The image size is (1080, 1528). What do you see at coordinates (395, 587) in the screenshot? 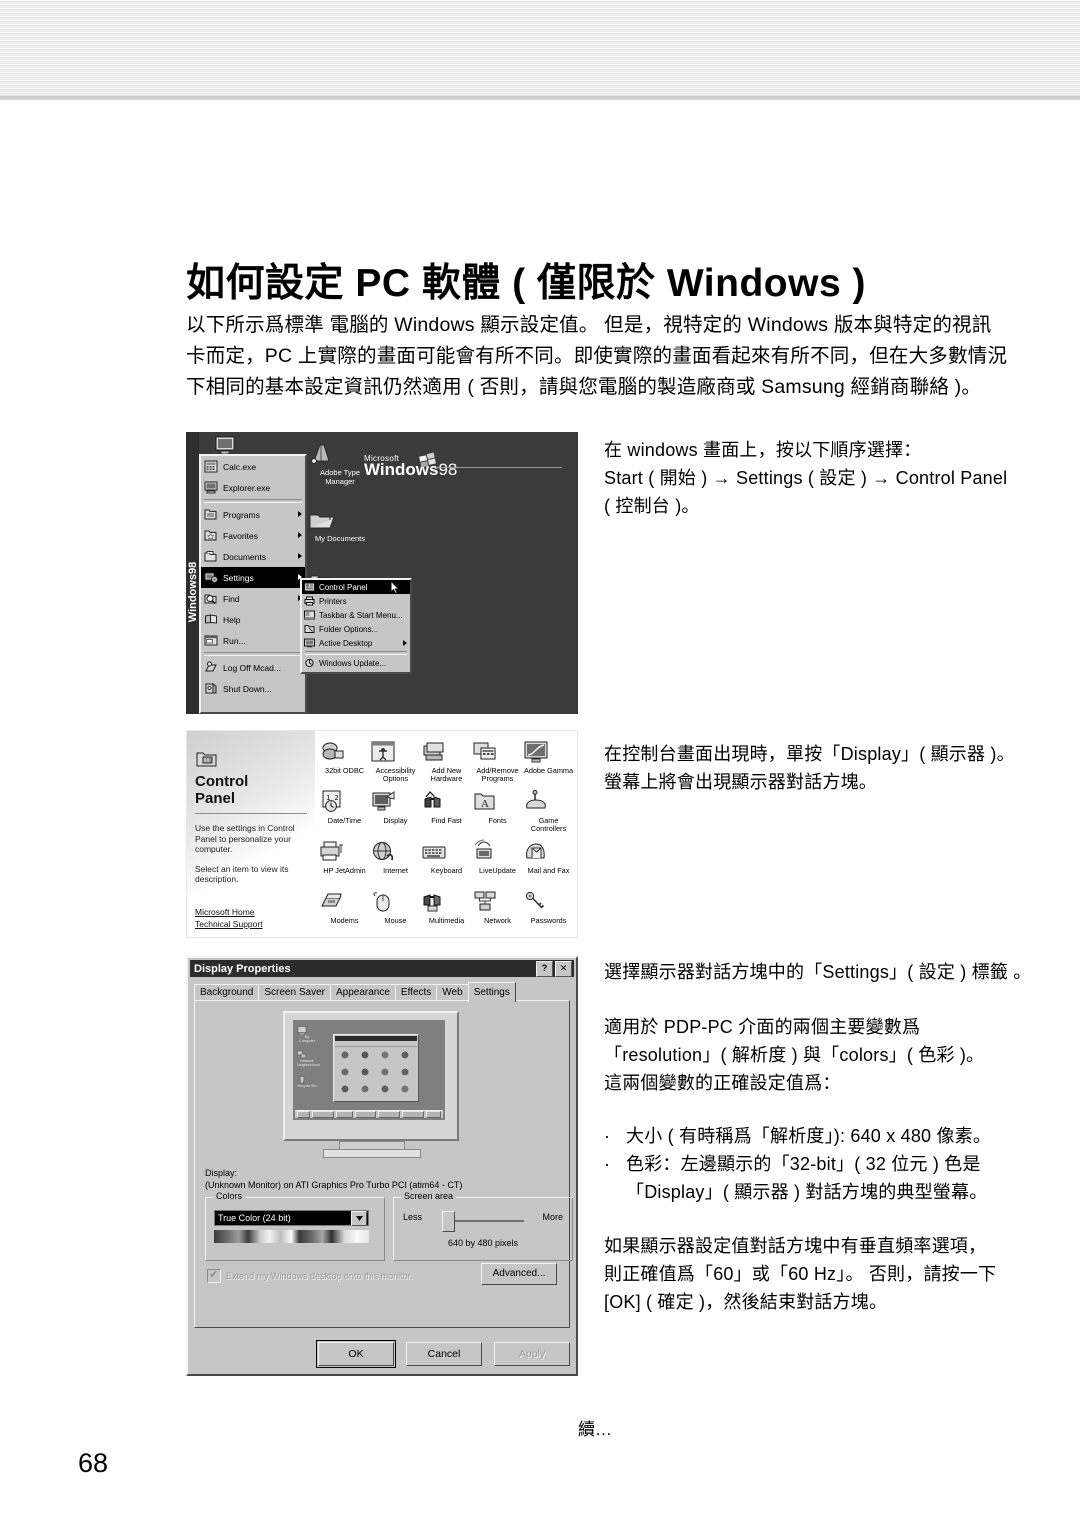
I see `mouse-cursor-icon` at bounding box center [395, 587].